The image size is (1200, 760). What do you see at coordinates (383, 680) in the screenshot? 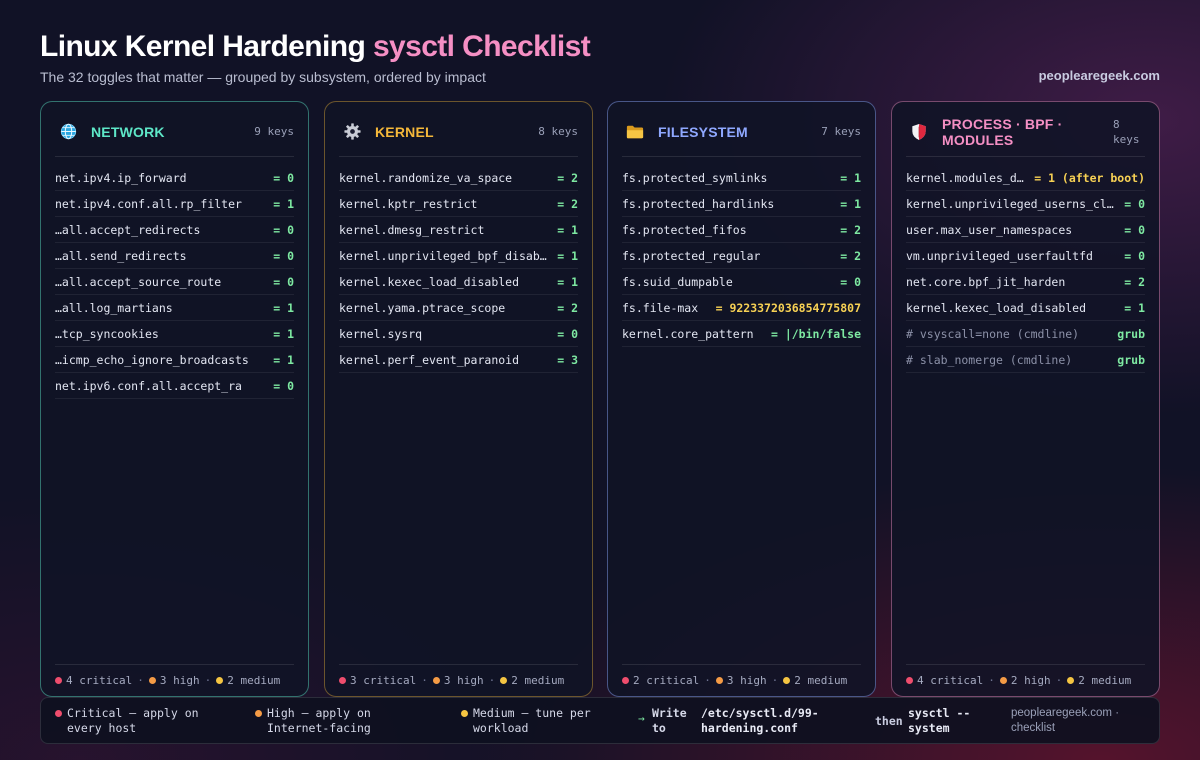
I see `critical-count: 3 critical` at bounding box center [383, 680].